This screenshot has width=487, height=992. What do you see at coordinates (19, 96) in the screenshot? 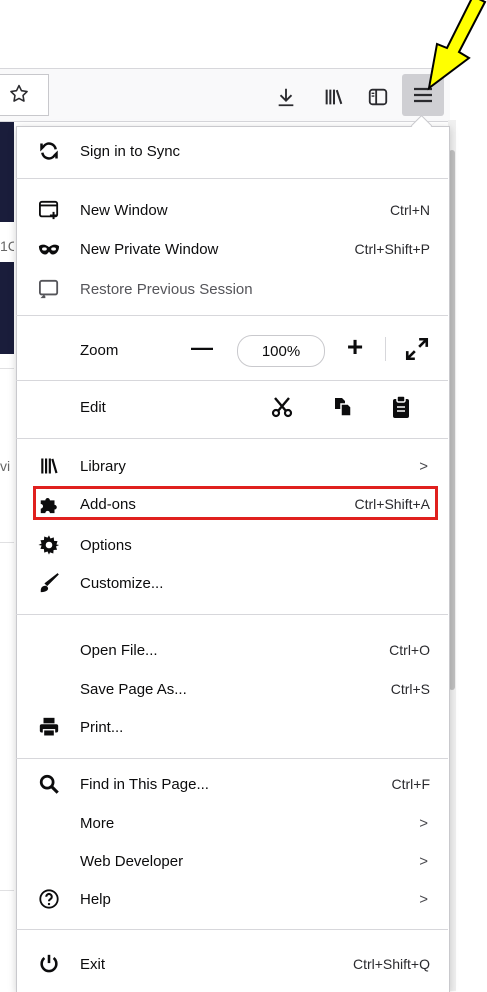
I see `bookmark-star-icon` at bounding box center [19, 96].